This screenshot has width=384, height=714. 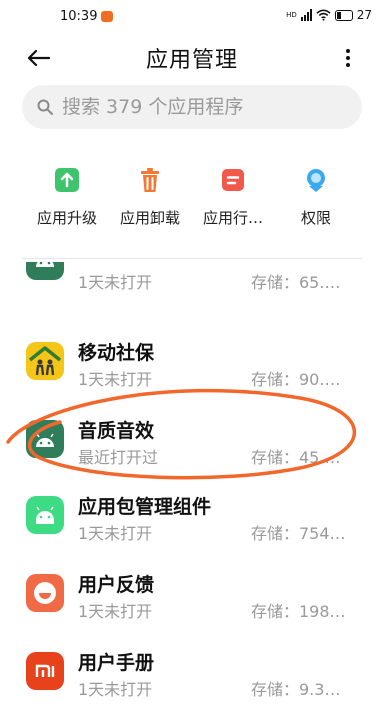 What do you see at coordinates (145, 507) in the screenshot?
I see `app-name: 应用包管理组件` at bounding box center [145, 507].